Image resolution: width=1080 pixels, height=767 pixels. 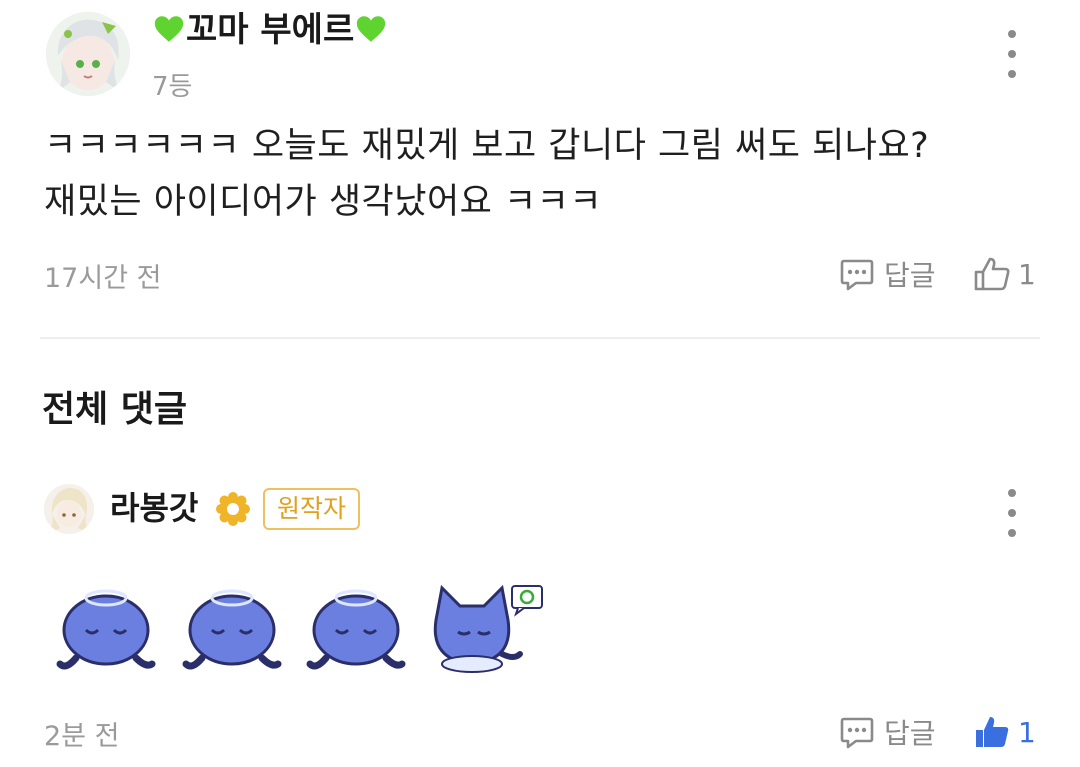 I want to click on reply-timestamp: 2분 전, so click(x=82, y=736).